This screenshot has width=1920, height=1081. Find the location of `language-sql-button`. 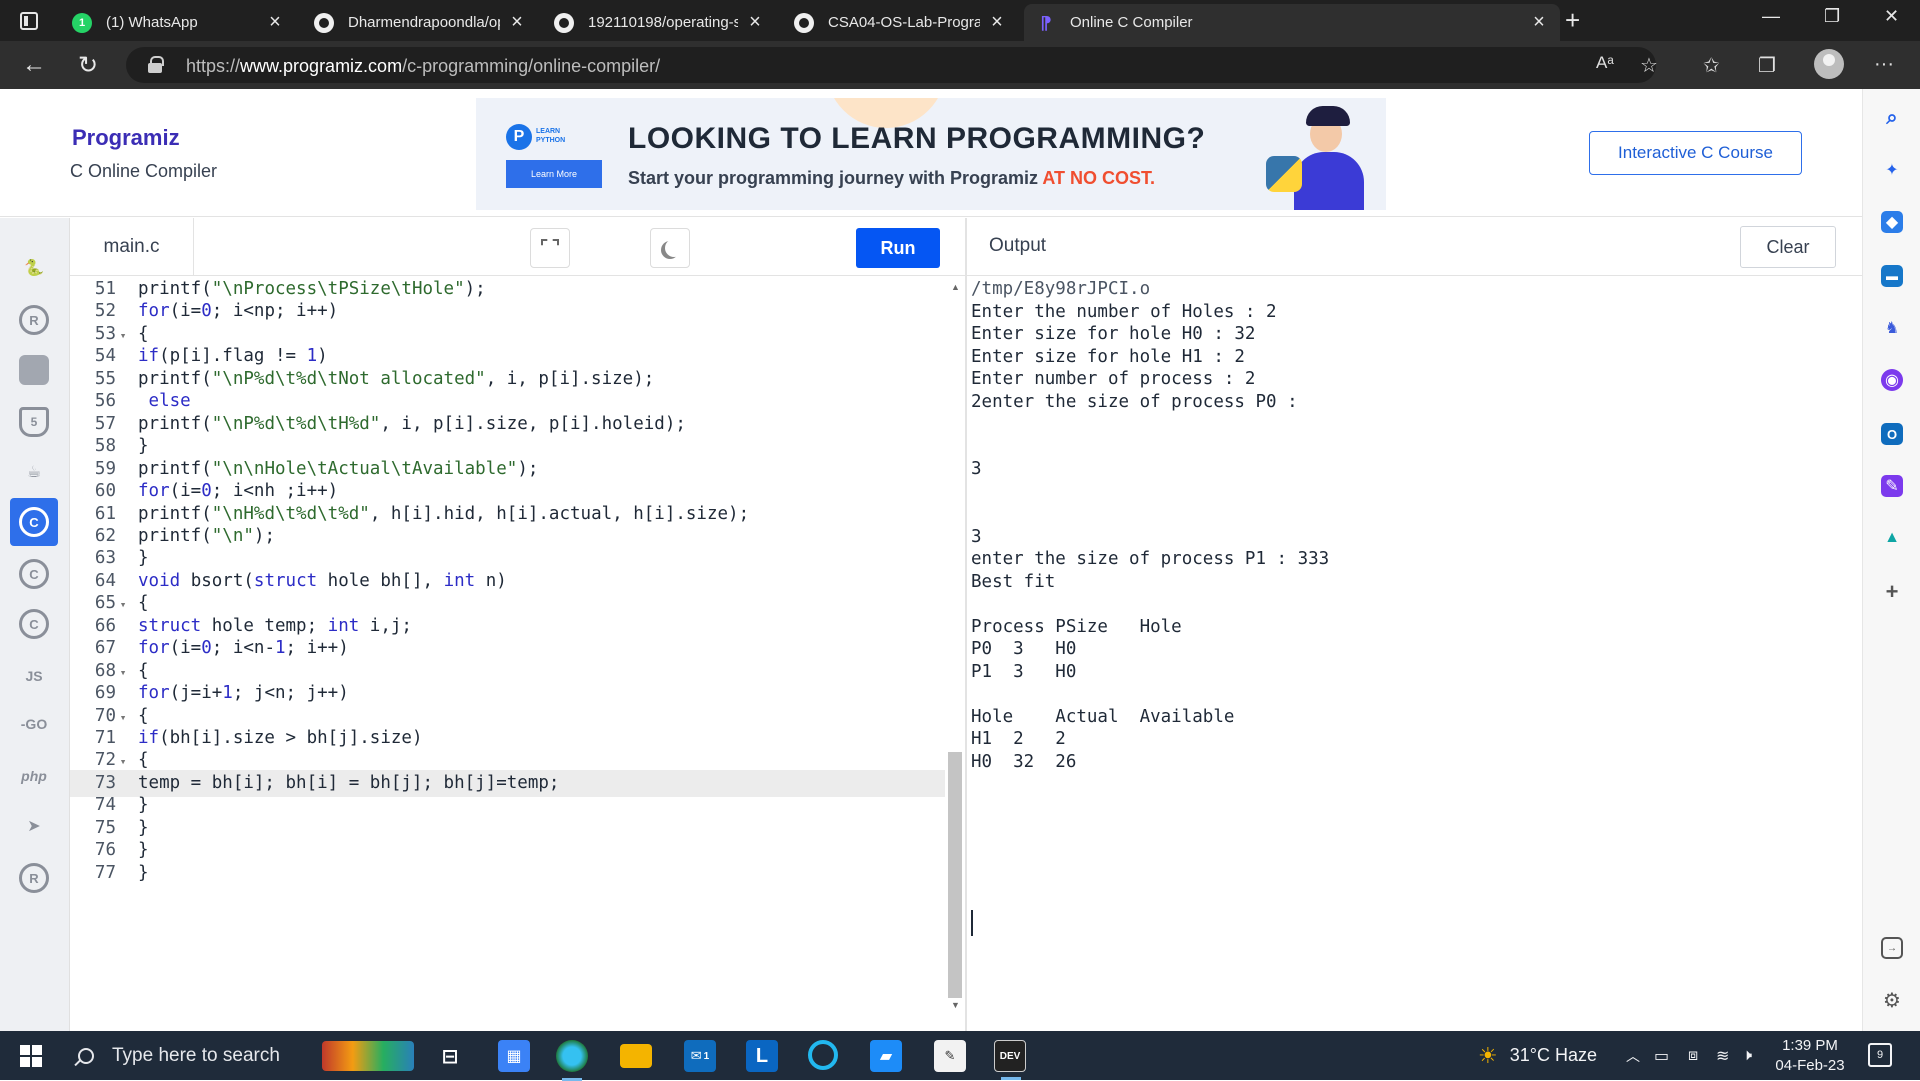

language-sql-button is located at coordinates (34, 370).